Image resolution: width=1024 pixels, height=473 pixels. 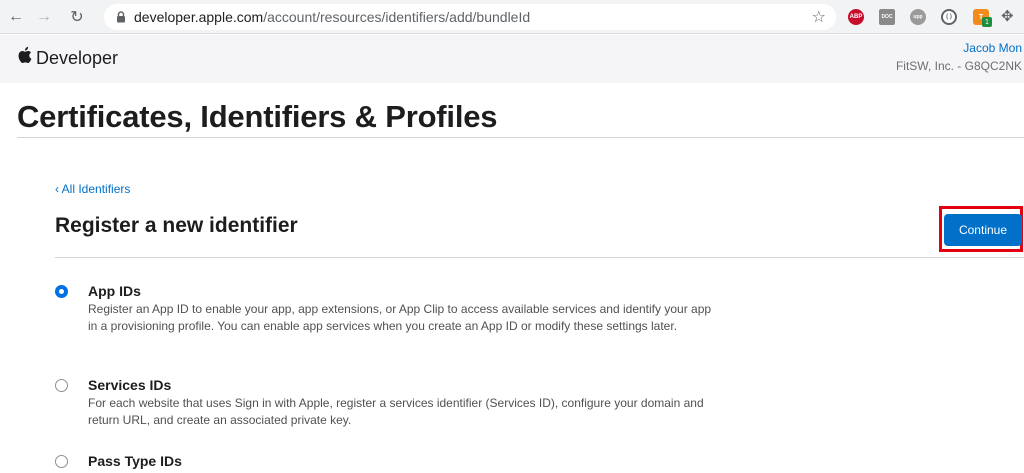 I want to click on section-title: Register a new identifier, so click(x=176, y=225).